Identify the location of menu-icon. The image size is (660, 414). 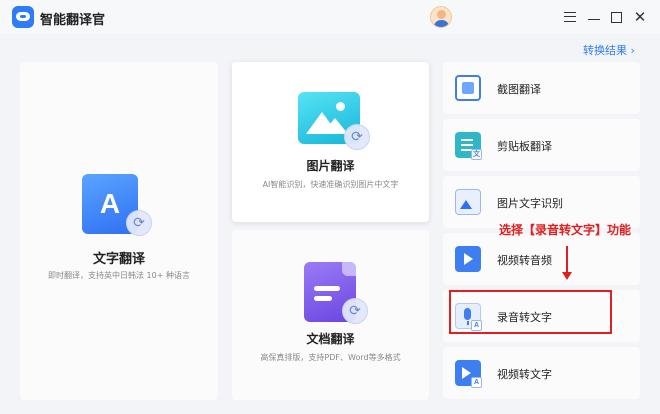
(570, 17).